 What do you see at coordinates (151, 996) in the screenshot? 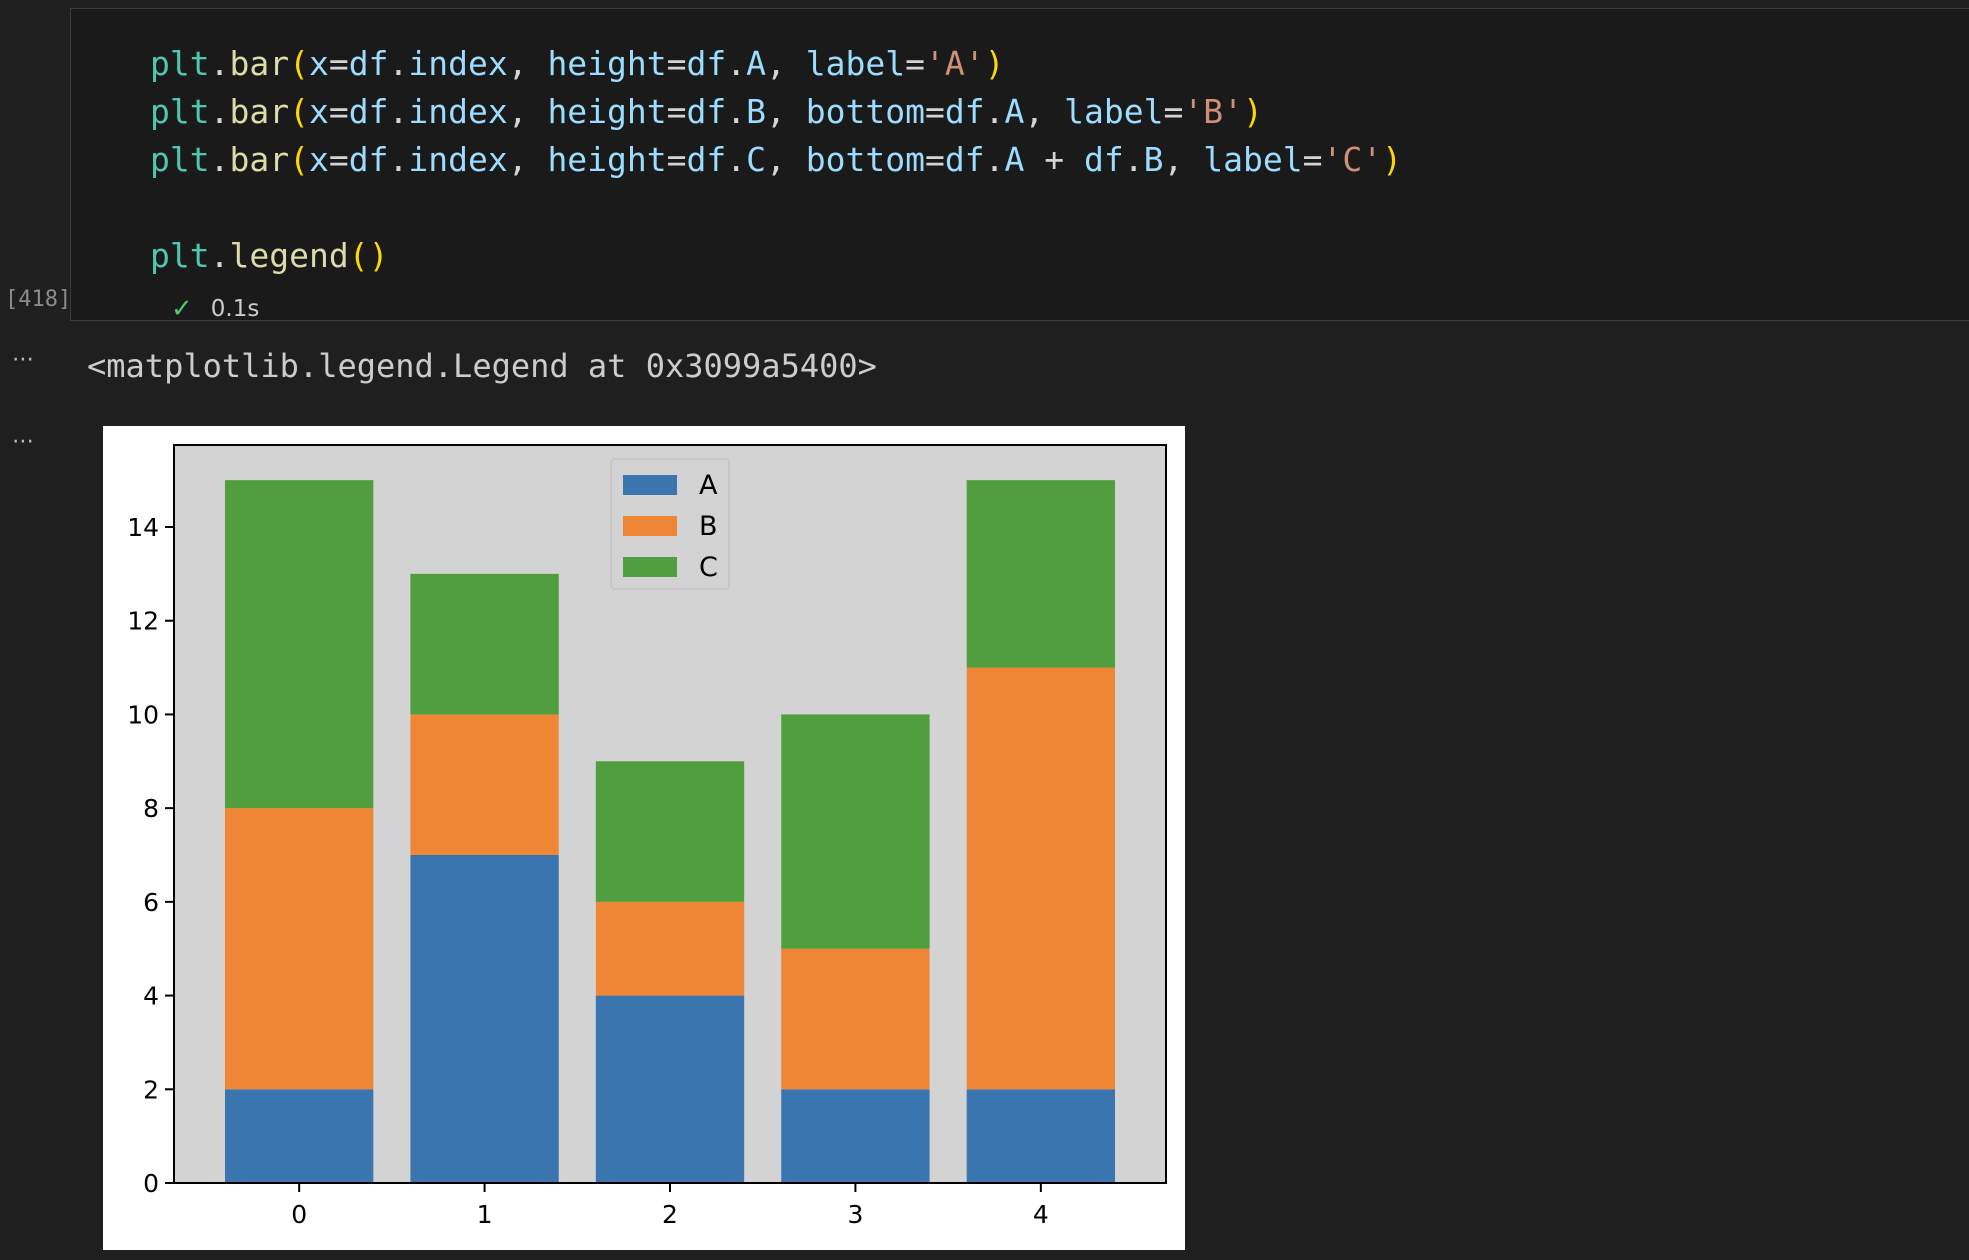
I see `y-tick-label: 4` at bounding box center [151, 996].